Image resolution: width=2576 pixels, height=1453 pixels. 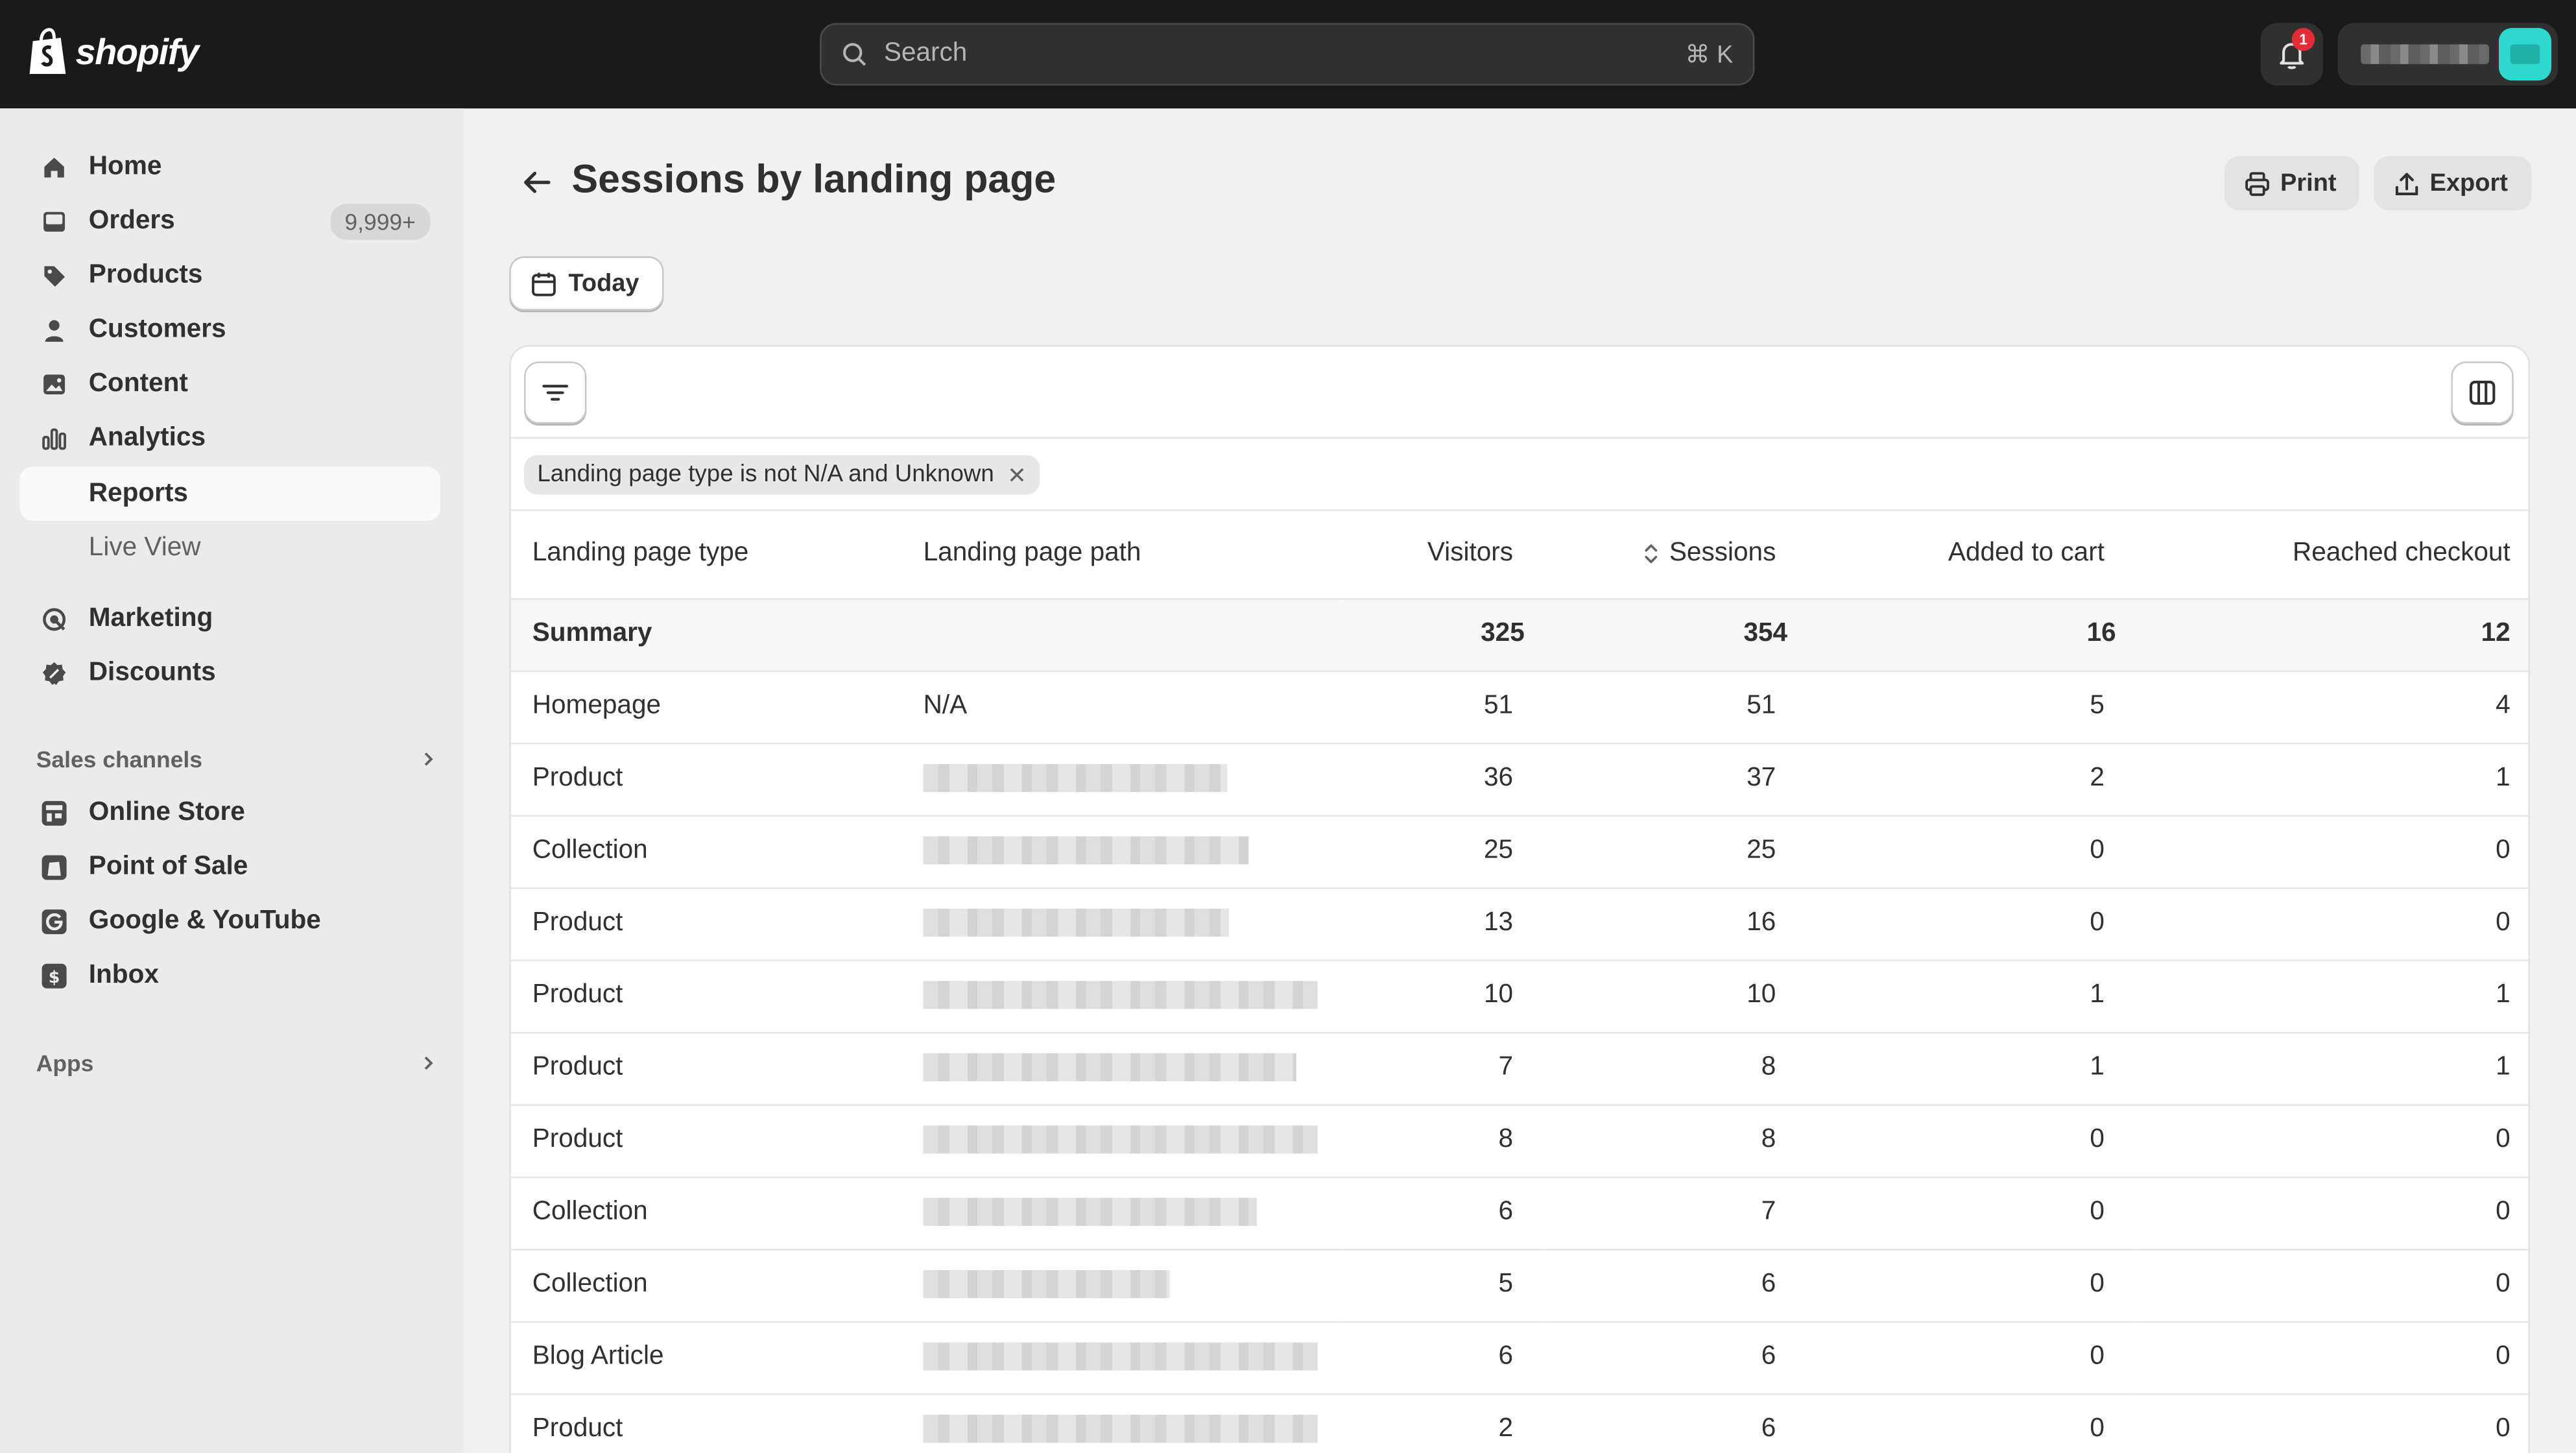 I want to click on date-range-button: Today, so click(x=586, y=283).